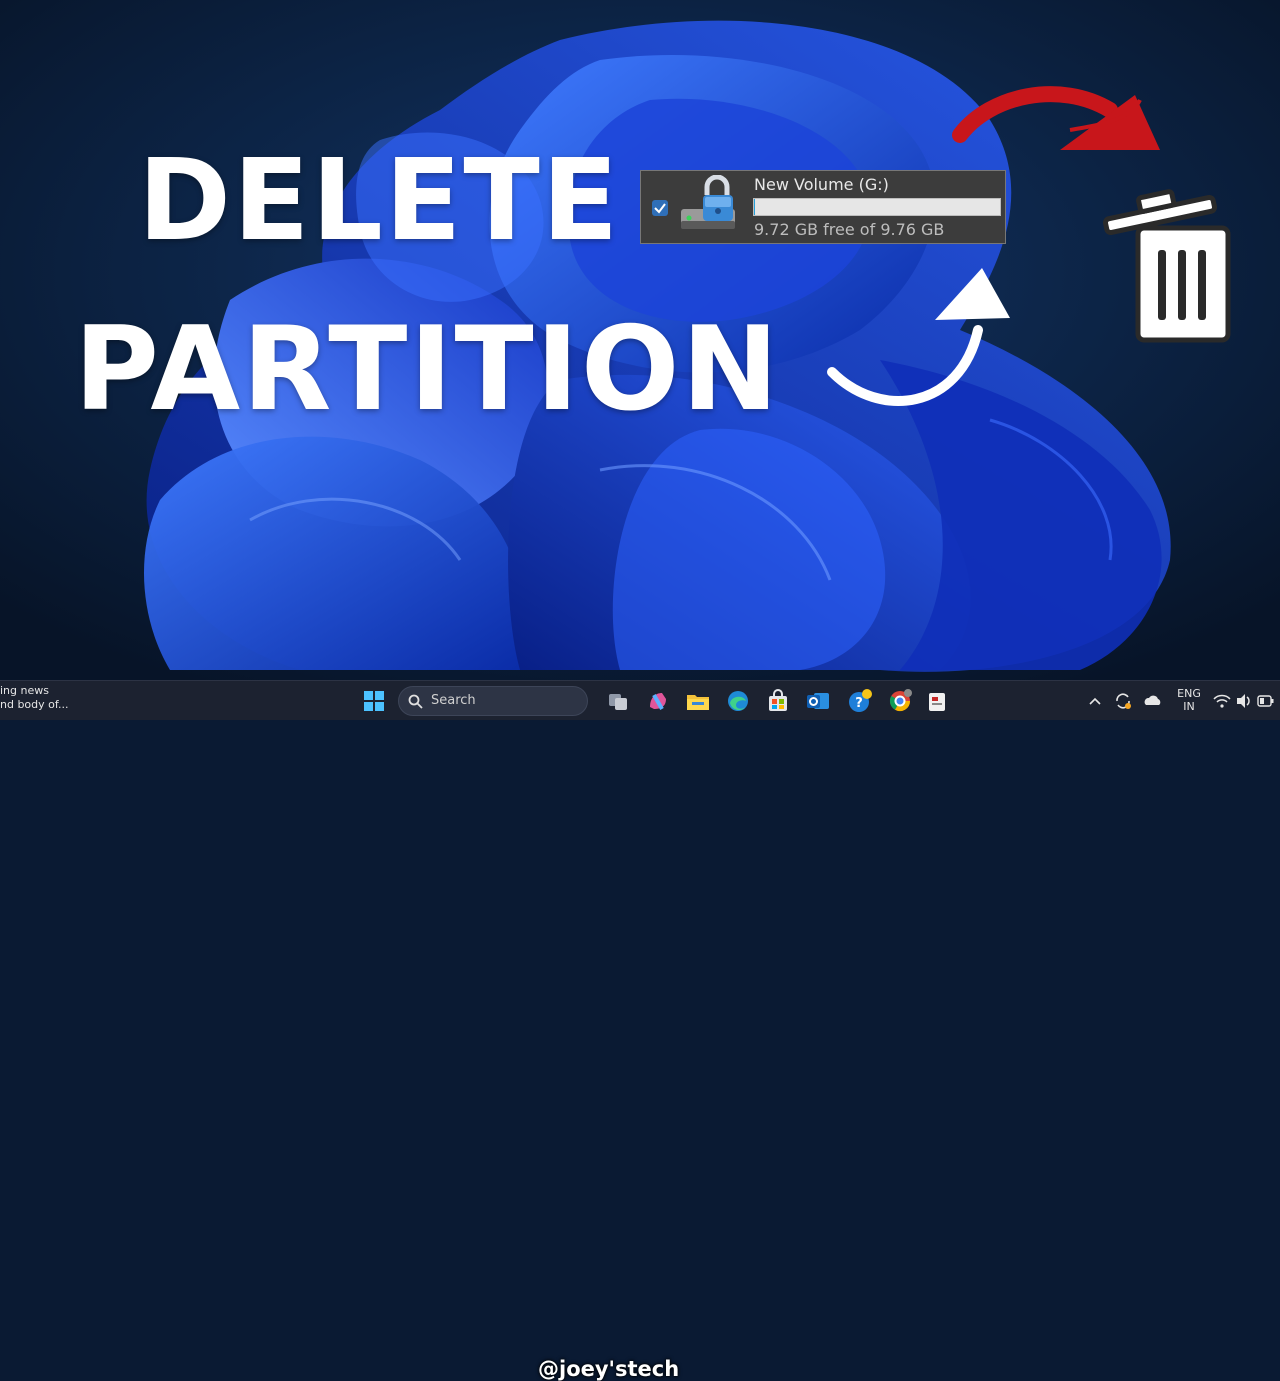 This screenshot has height=1381, width=1280. I want to click on chevron-up-icon, so click(1095, 701).